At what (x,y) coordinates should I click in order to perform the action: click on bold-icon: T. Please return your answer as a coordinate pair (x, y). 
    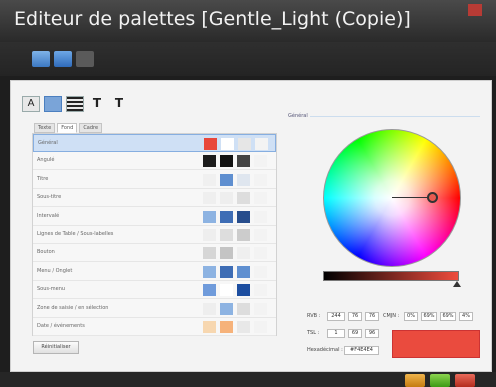
    Looking at the image, I should click on (97, 104).